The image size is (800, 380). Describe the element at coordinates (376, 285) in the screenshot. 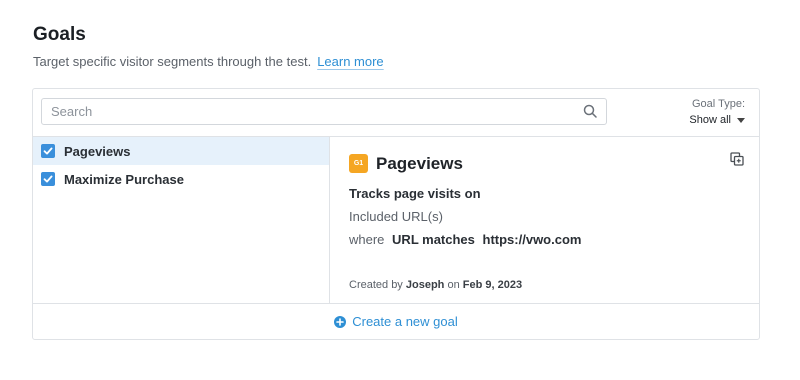

I see `created-prefix: Created by` at that location.